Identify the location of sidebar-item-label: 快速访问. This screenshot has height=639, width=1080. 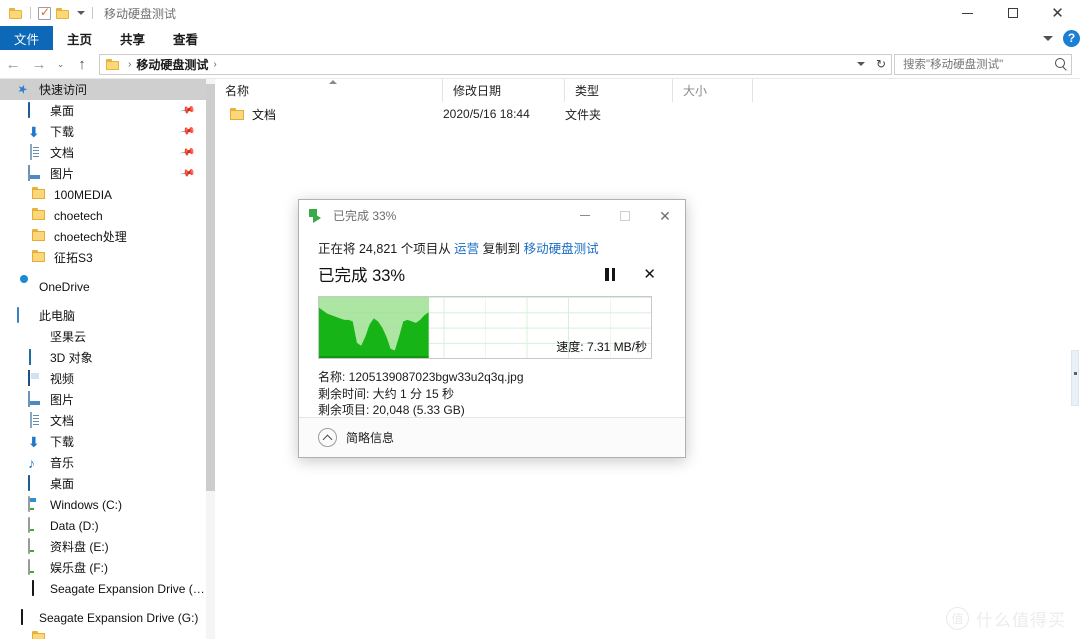
(63, 90).